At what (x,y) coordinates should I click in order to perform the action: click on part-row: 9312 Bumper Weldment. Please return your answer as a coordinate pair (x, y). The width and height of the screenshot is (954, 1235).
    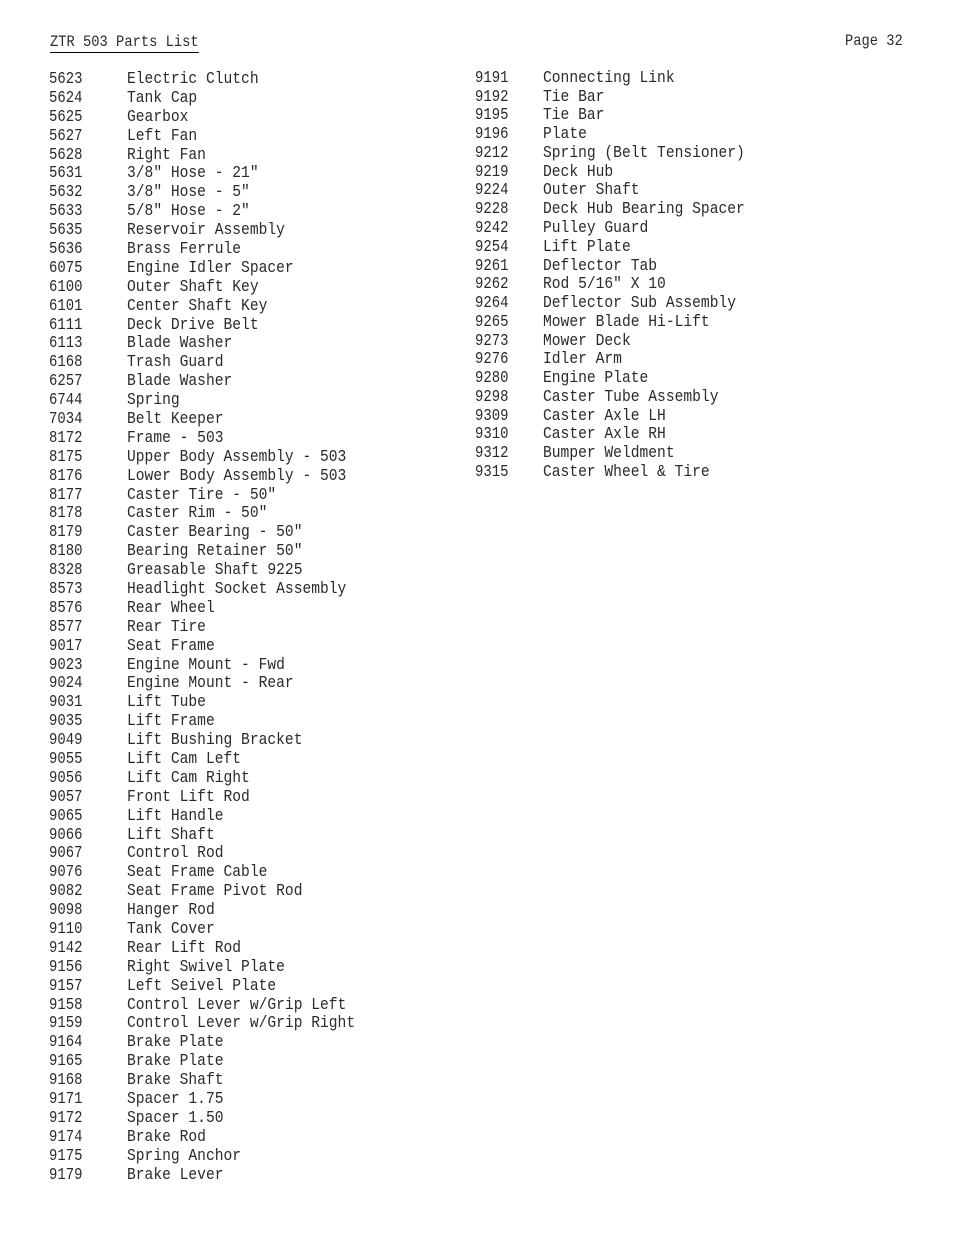
    Looking at the image, I should click on (626, 453).